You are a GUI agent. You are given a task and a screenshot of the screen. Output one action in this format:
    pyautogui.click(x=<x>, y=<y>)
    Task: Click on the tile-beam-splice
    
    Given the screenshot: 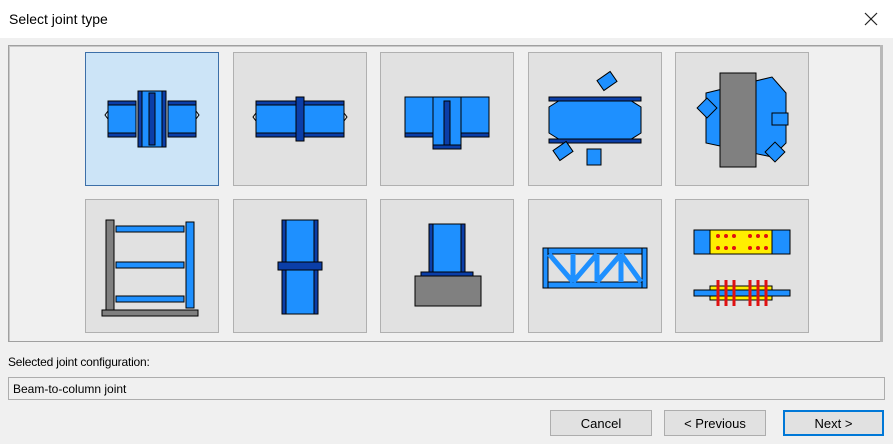 What is the action you would take?
    pyautogui.click(x=300, y=119)
    